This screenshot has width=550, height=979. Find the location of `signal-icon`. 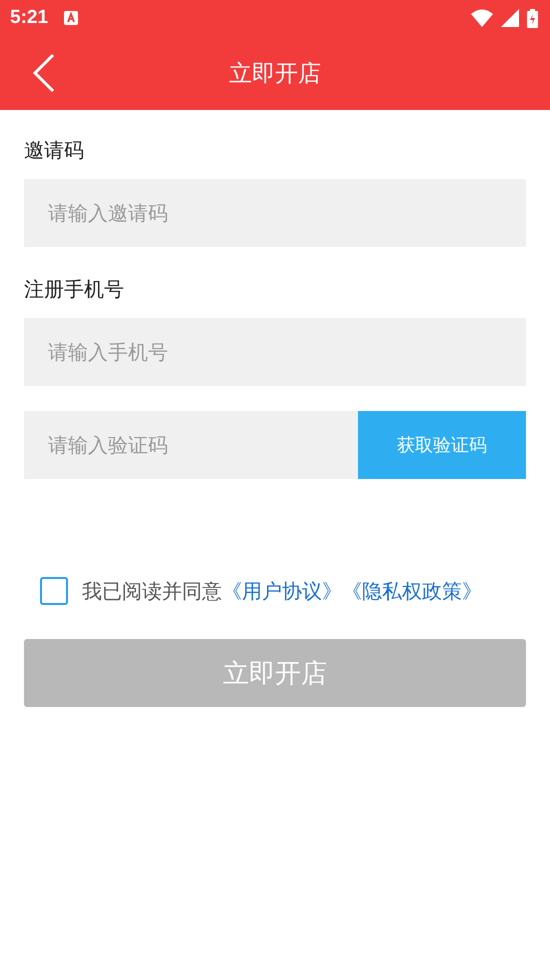

signal-icon is located at coordinates (510, 18).